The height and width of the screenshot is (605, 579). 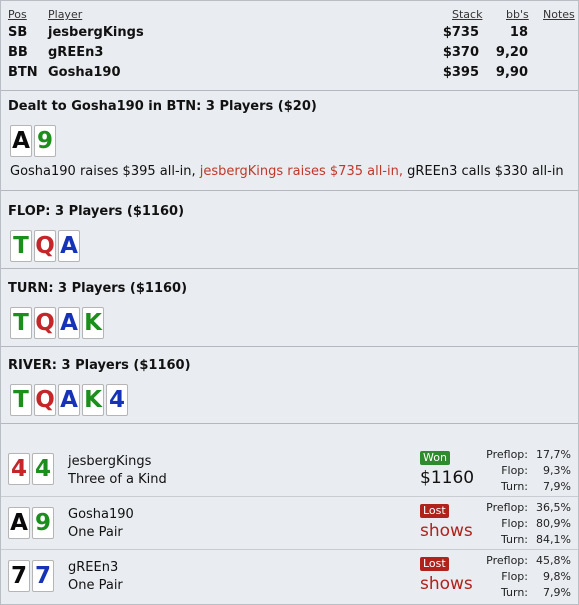 I want to click on river-cards: T Q A K 4, so click(x=69, y=400).